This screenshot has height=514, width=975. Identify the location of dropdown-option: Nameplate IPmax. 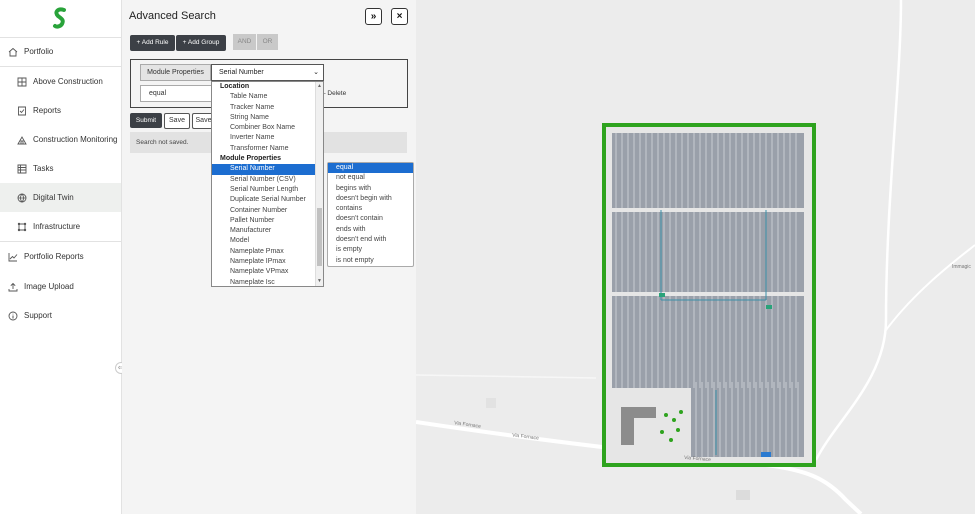
(267, 262).